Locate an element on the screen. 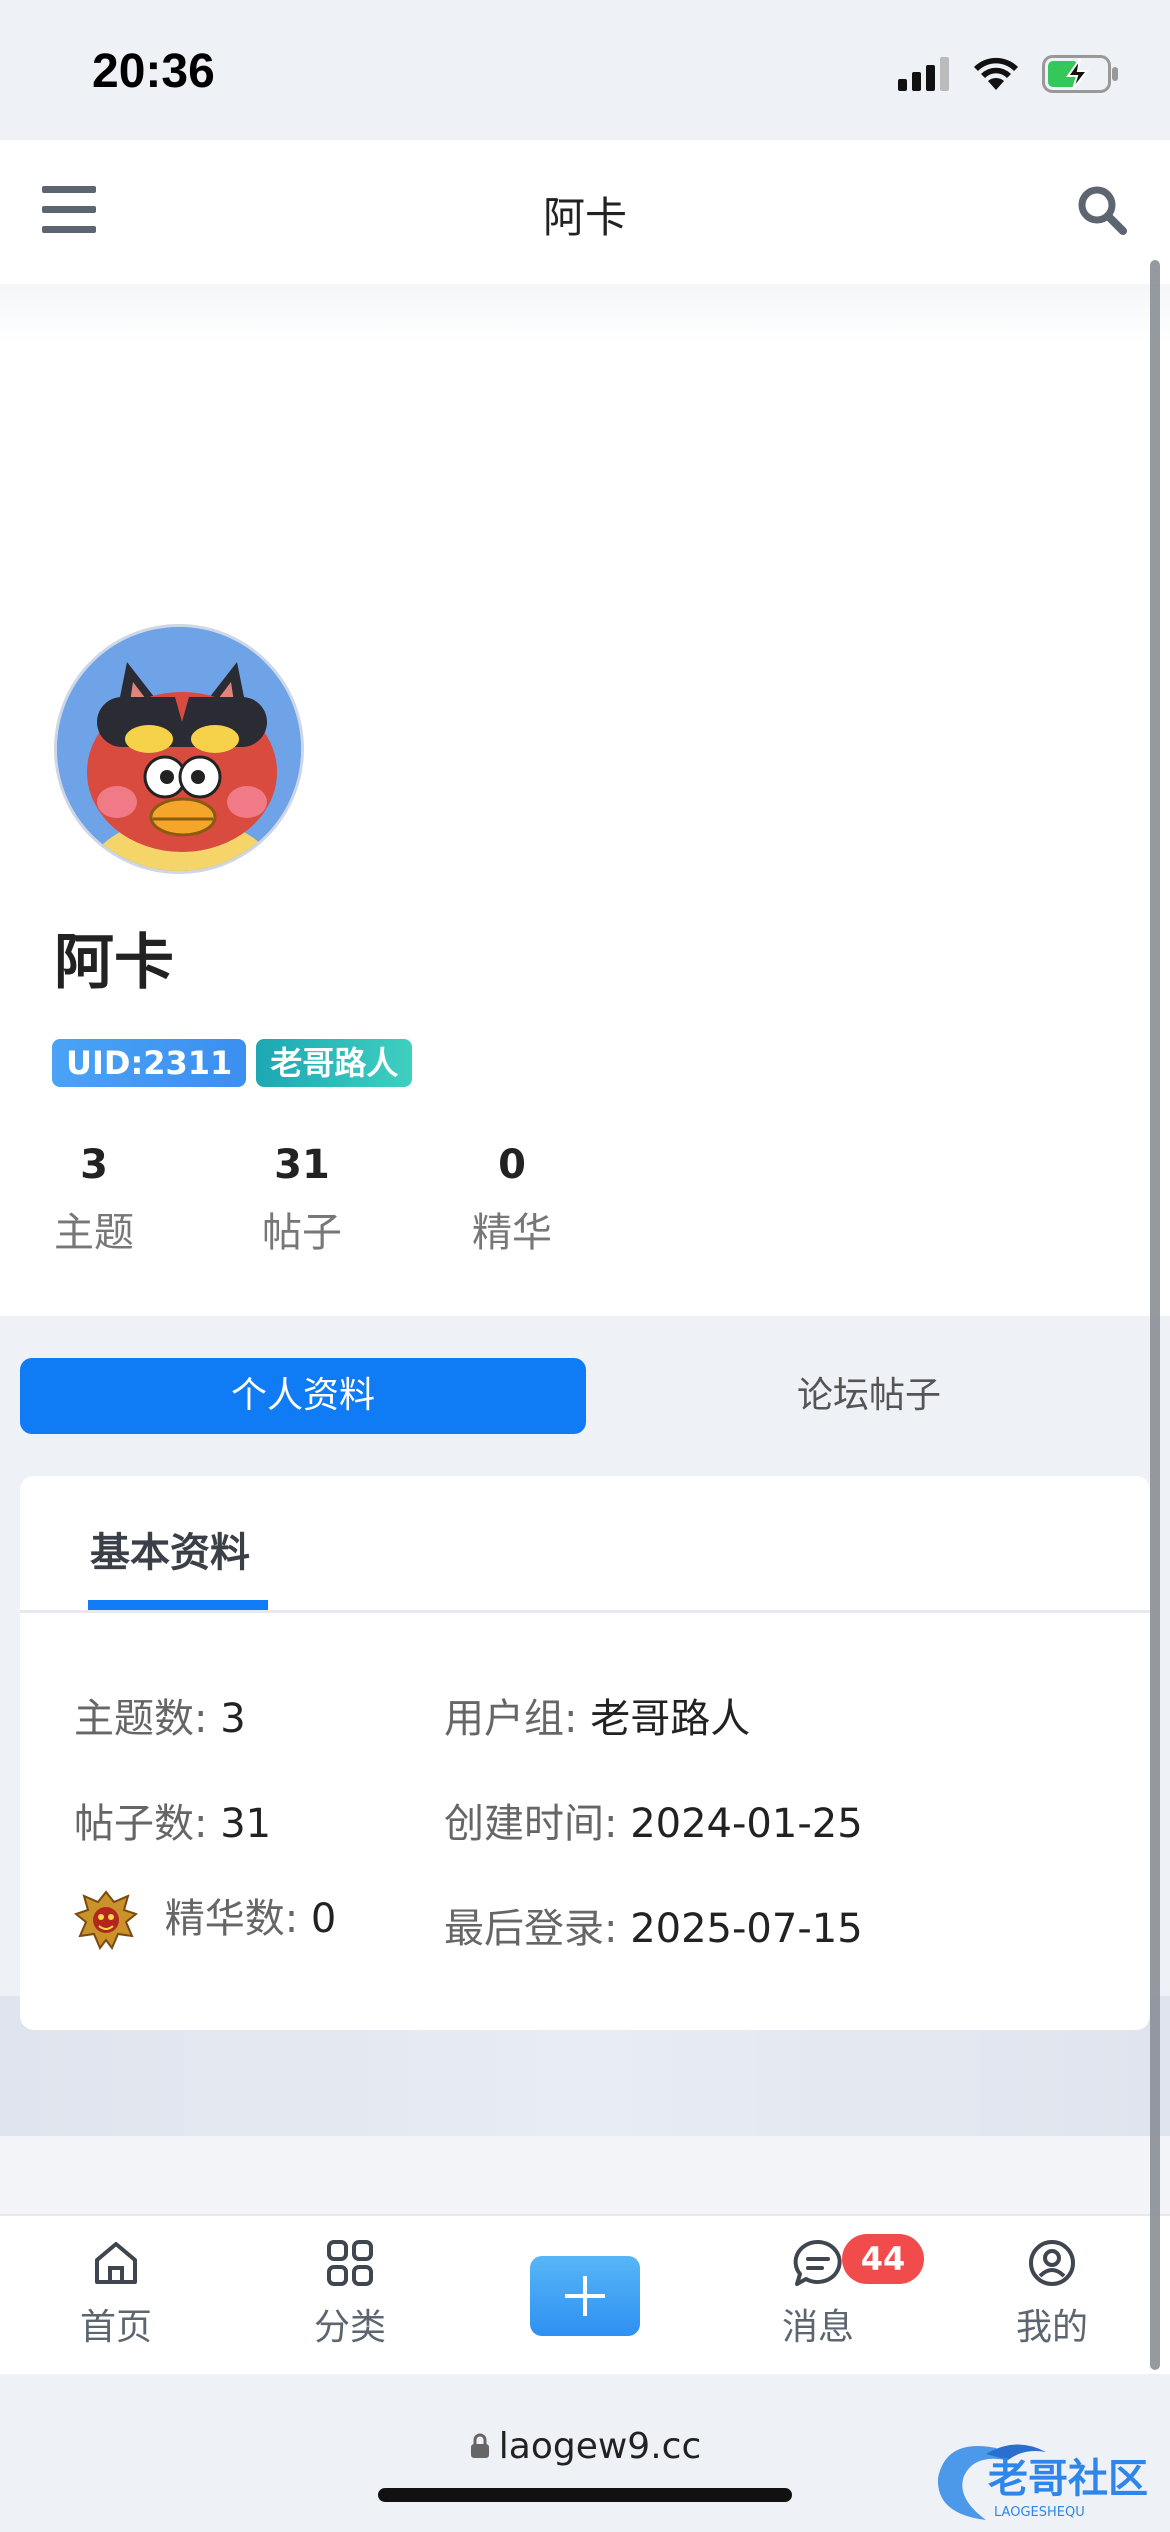 The height and width of the screenshot is (2532, 1170). wifi-icon is located at coordinates (996, 73).